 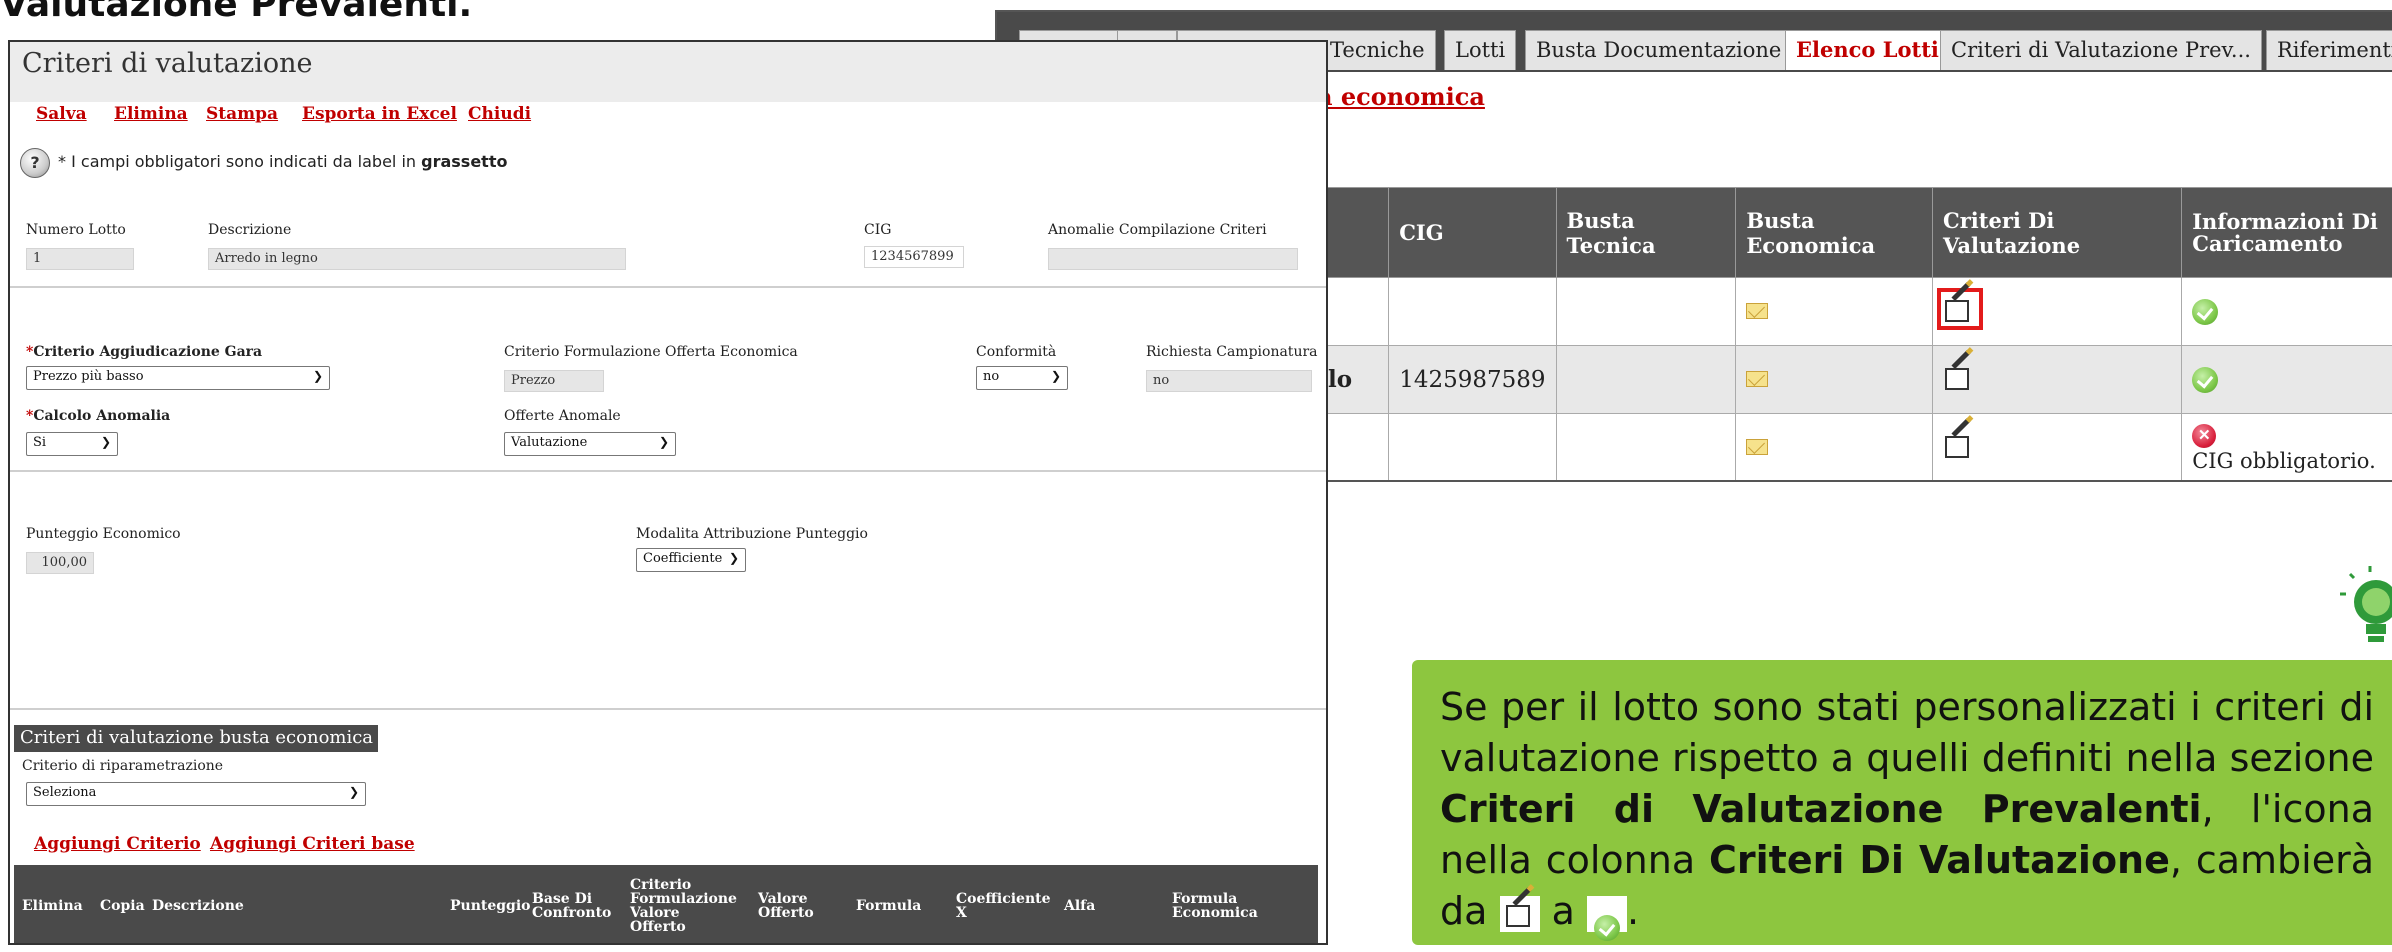 I want to click on criterio-aggiudicazione-label: *Criterio Aggiudicazione Gara, so click(x=144, y=352).